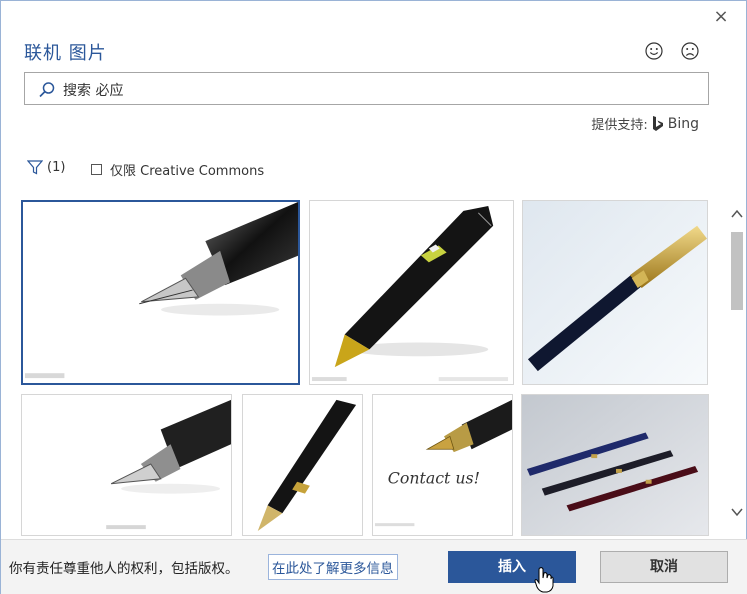  What do you see at coordinates (187, 171) in the screenshot?
I see `creative-commons-label: 仅限 Creative Commons` at bounding box center [187, 171].